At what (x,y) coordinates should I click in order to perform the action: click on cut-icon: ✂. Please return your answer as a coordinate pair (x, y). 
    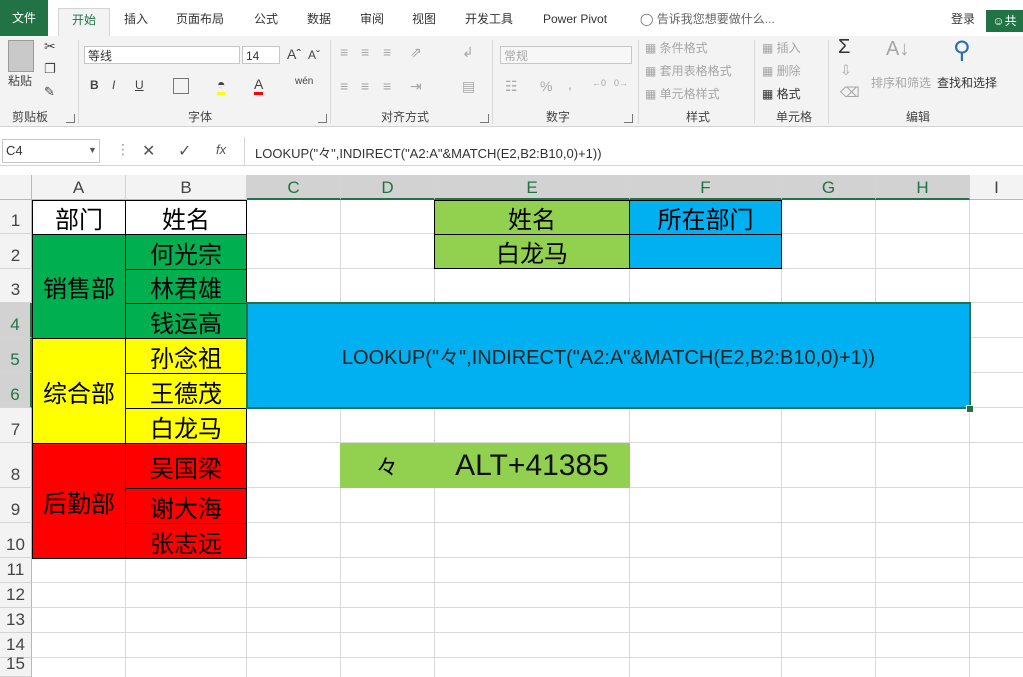
    Looking at the image, I should click on (50, 46).